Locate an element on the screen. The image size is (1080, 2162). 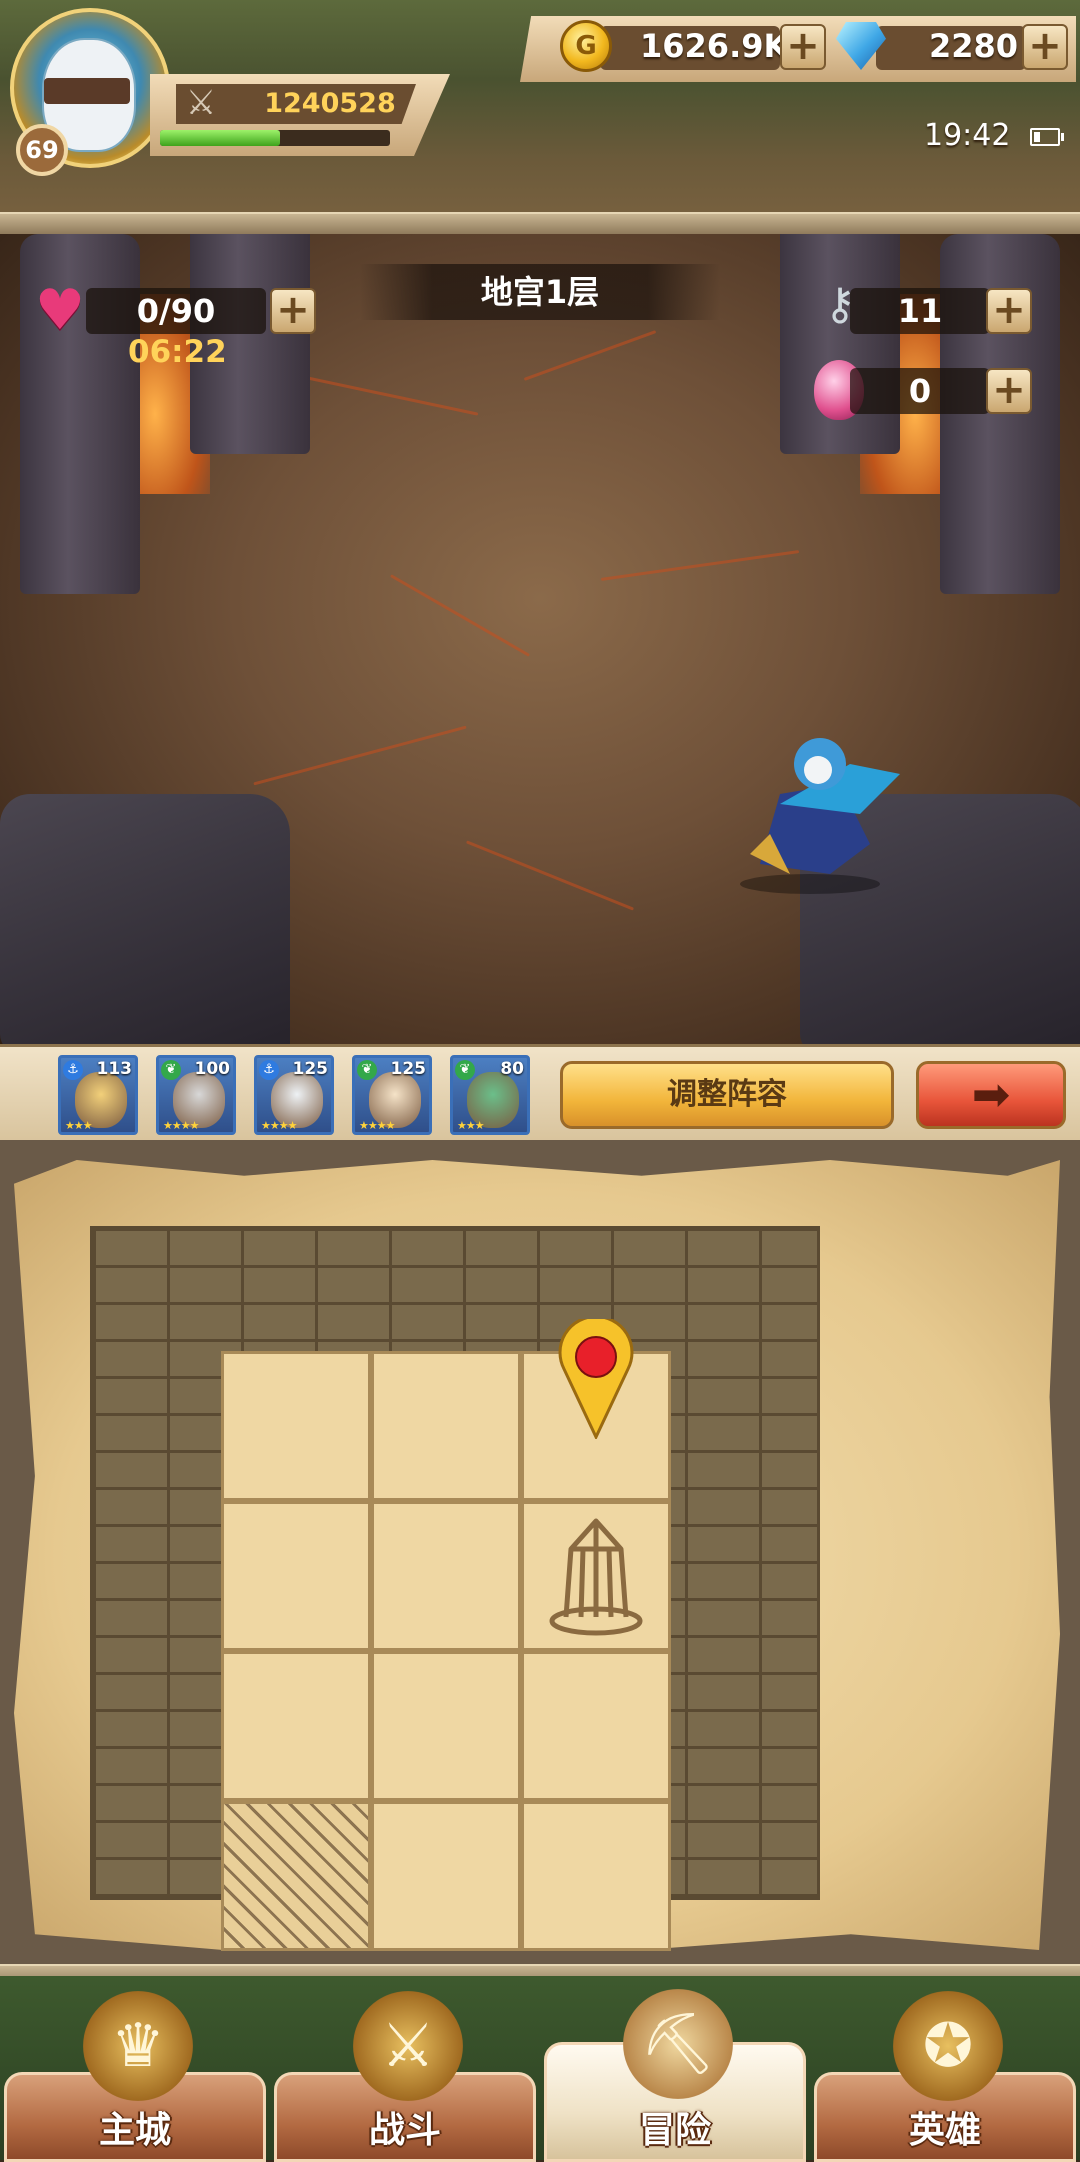
hero-level: 100 is located at coordinates (212, 1069).